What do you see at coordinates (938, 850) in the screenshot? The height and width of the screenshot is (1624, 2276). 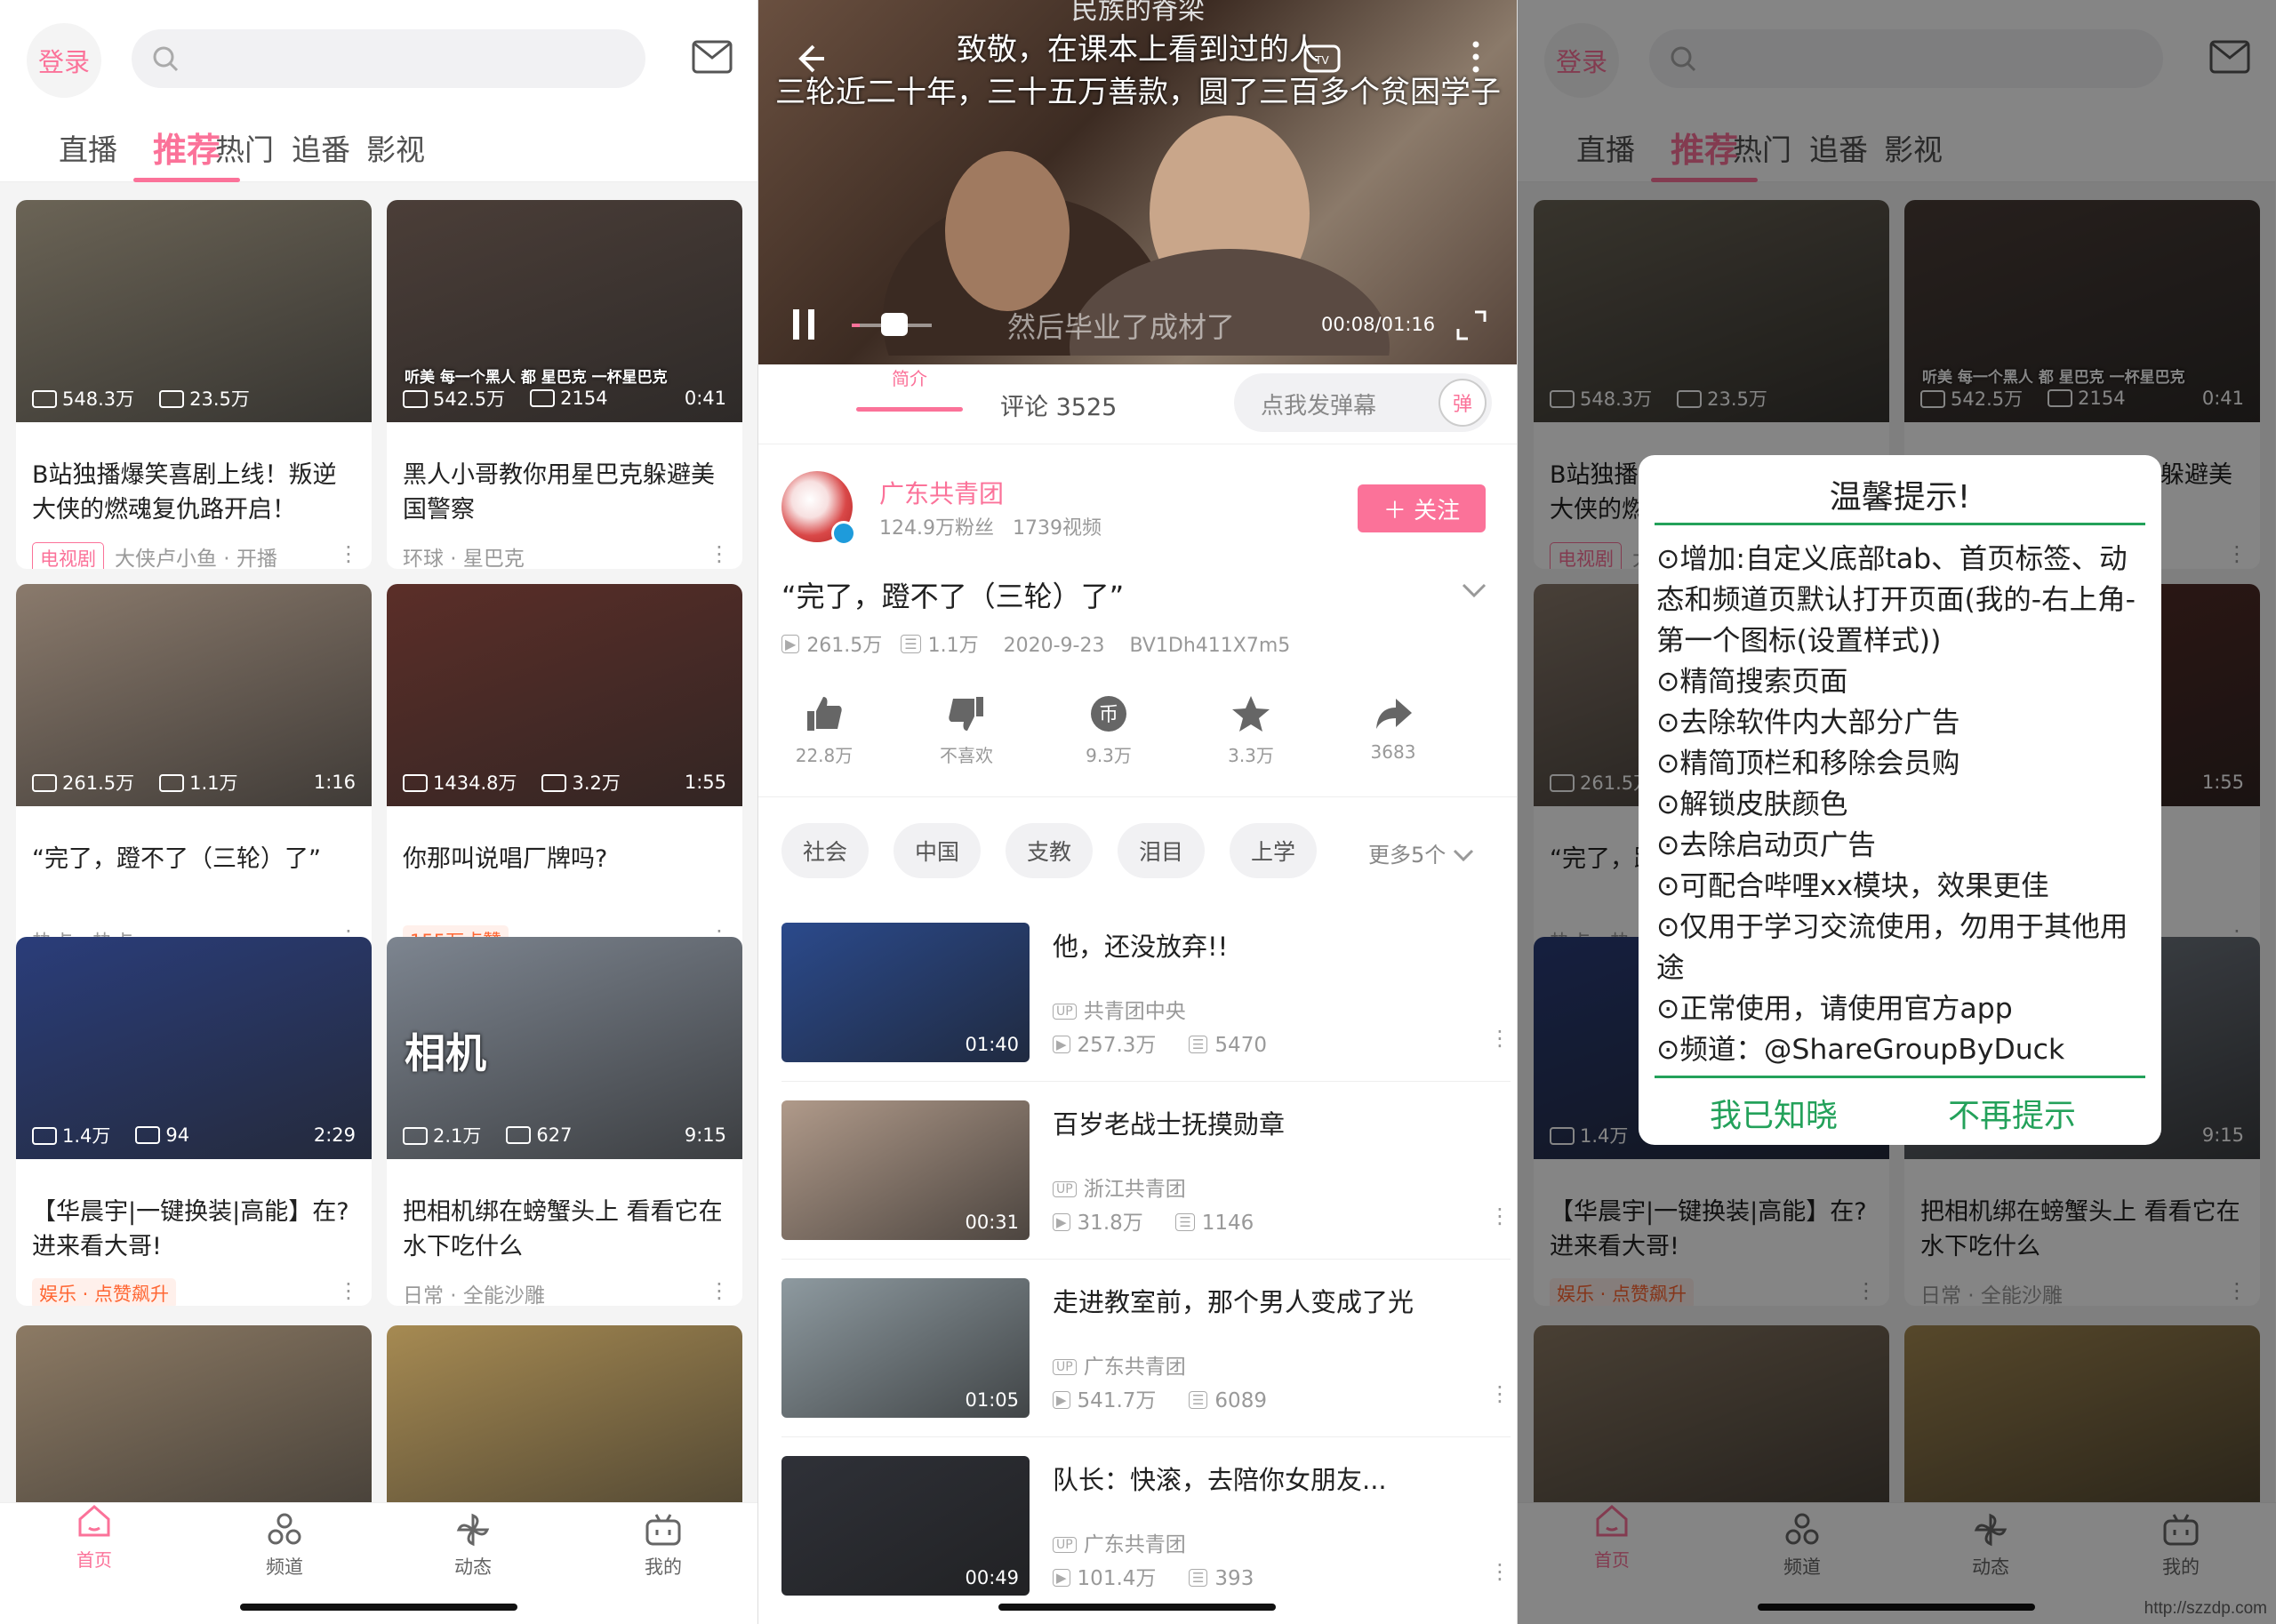 I see `tag-chip: 中国` at bounding box center [938, 850].